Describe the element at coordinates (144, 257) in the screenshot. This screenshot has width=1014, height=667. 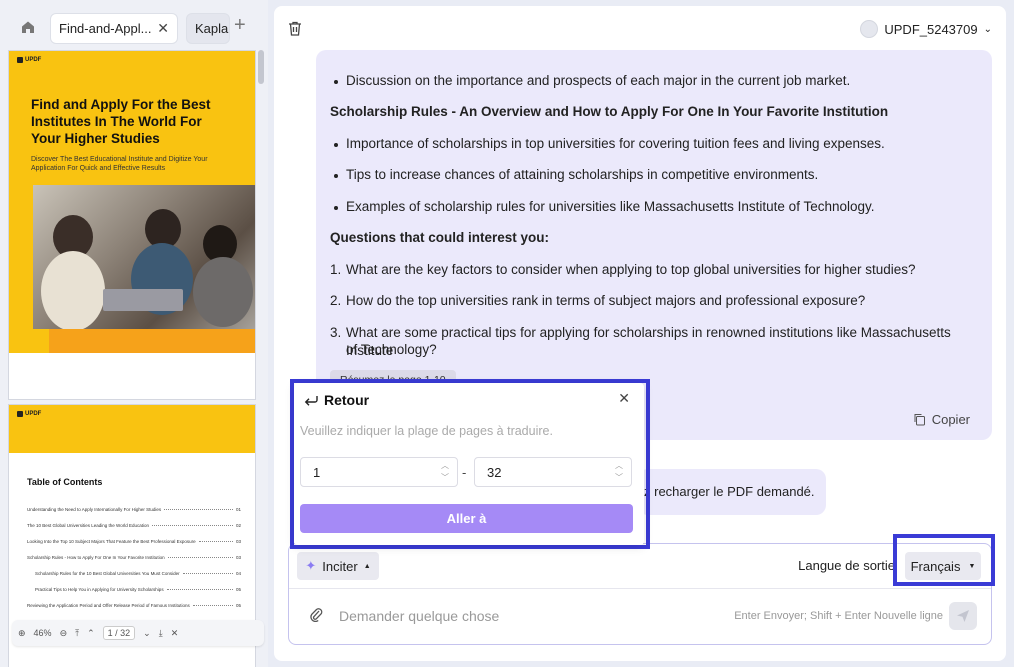
I see `cover-photo` at that location.